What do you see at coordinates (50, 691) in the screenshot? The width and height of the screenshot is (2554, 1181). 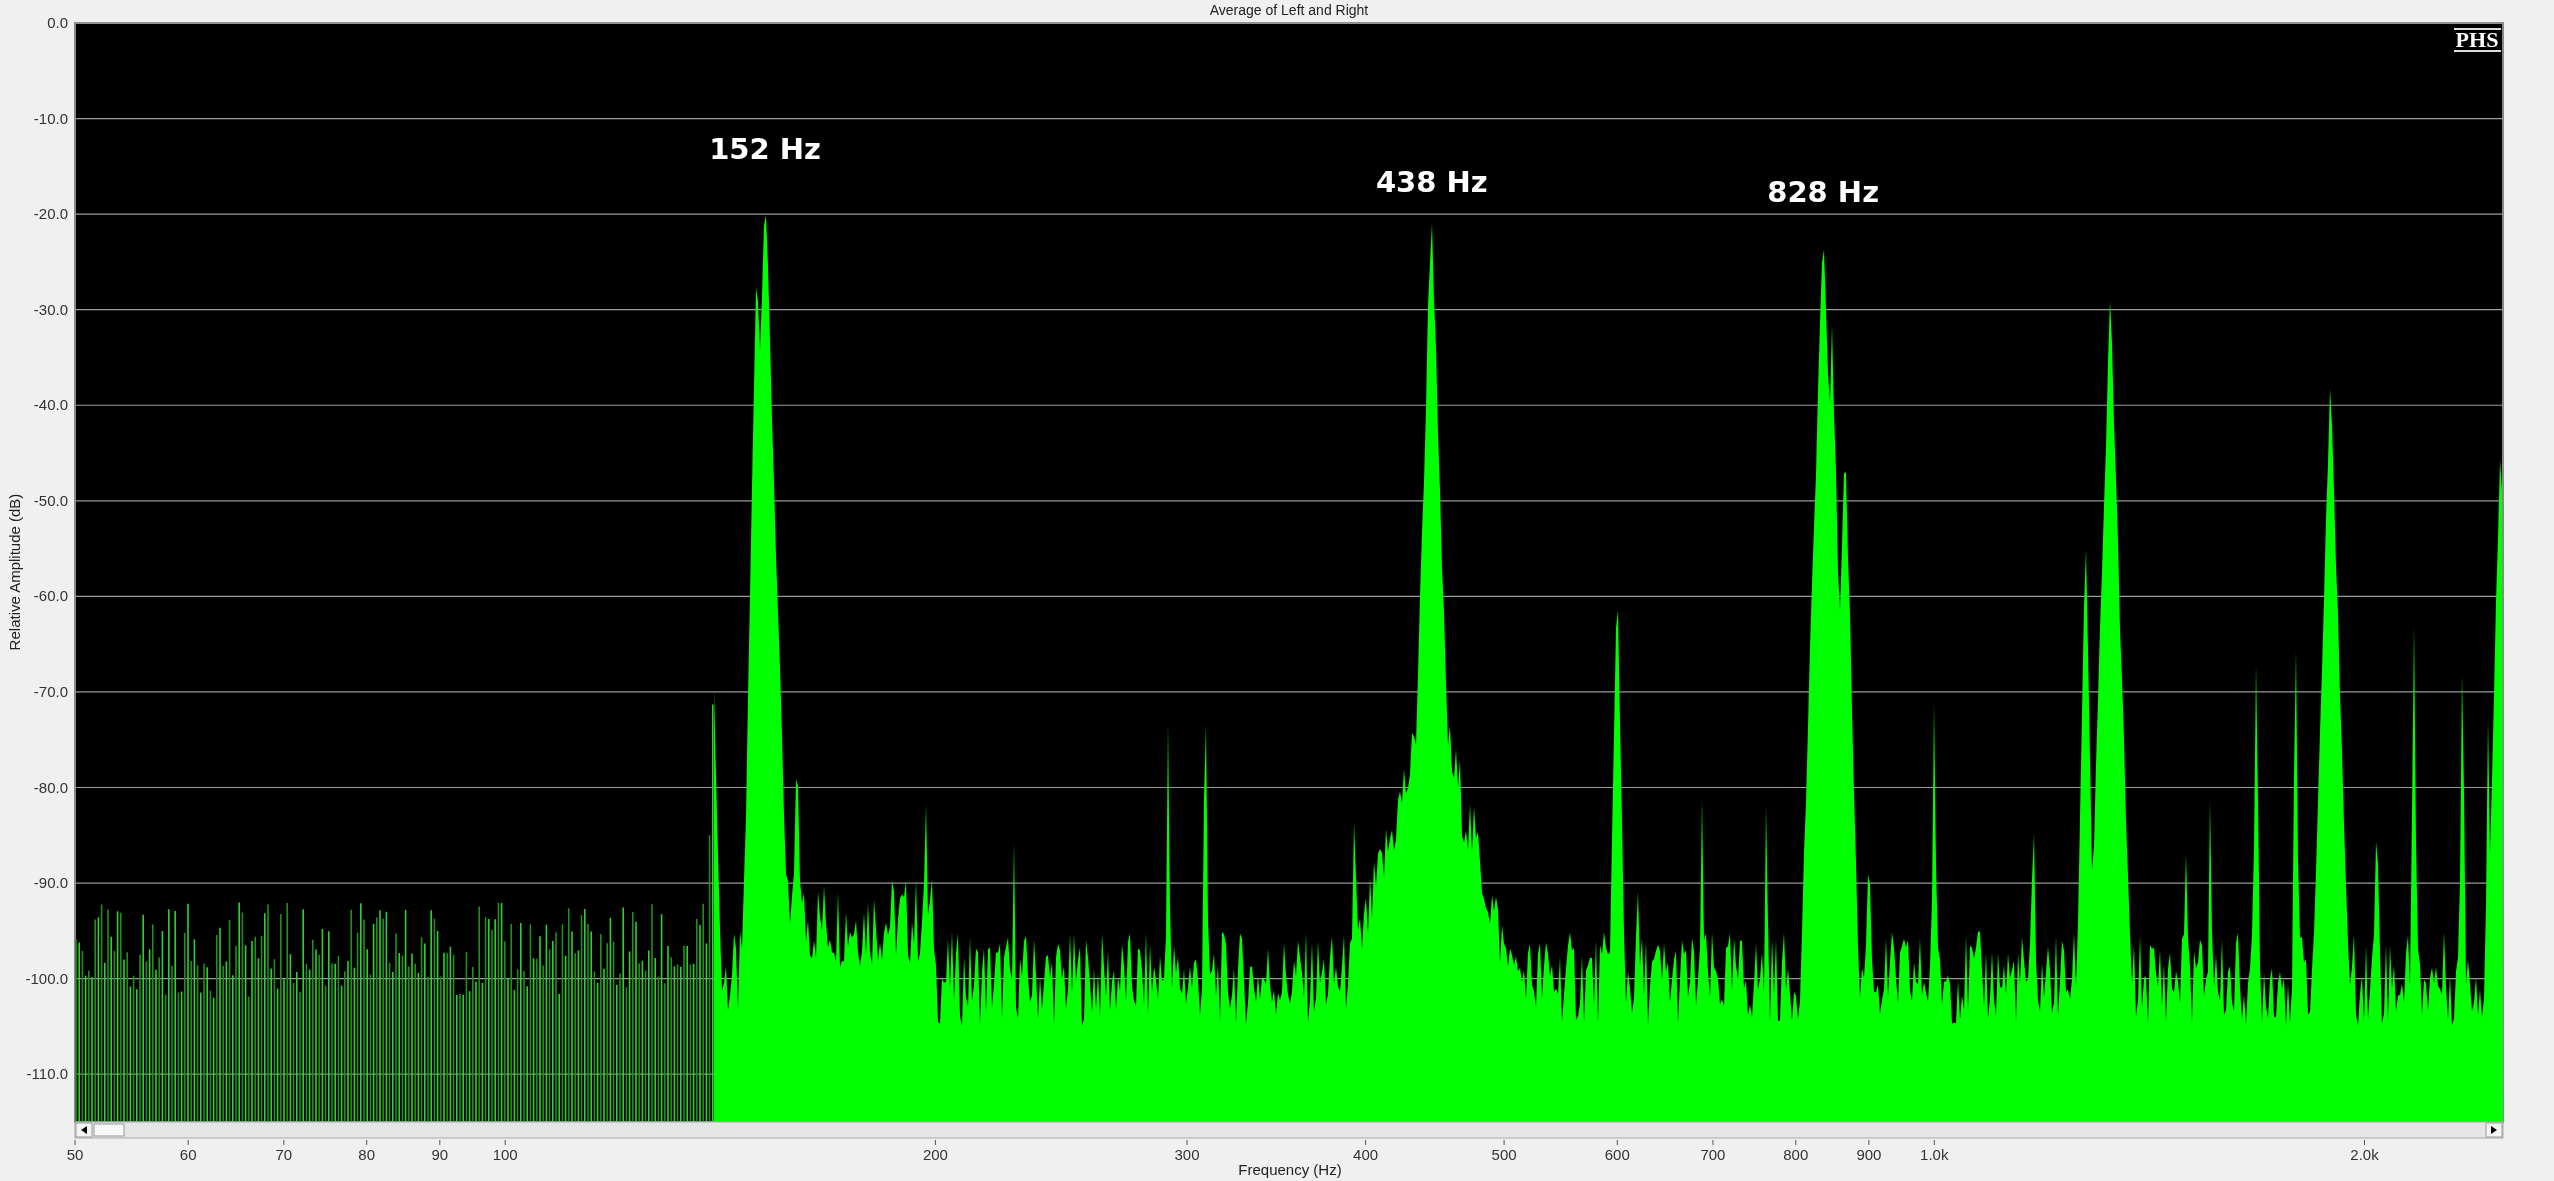 I see `y-tick-label: -70.0` at bounding box center [50, 691].